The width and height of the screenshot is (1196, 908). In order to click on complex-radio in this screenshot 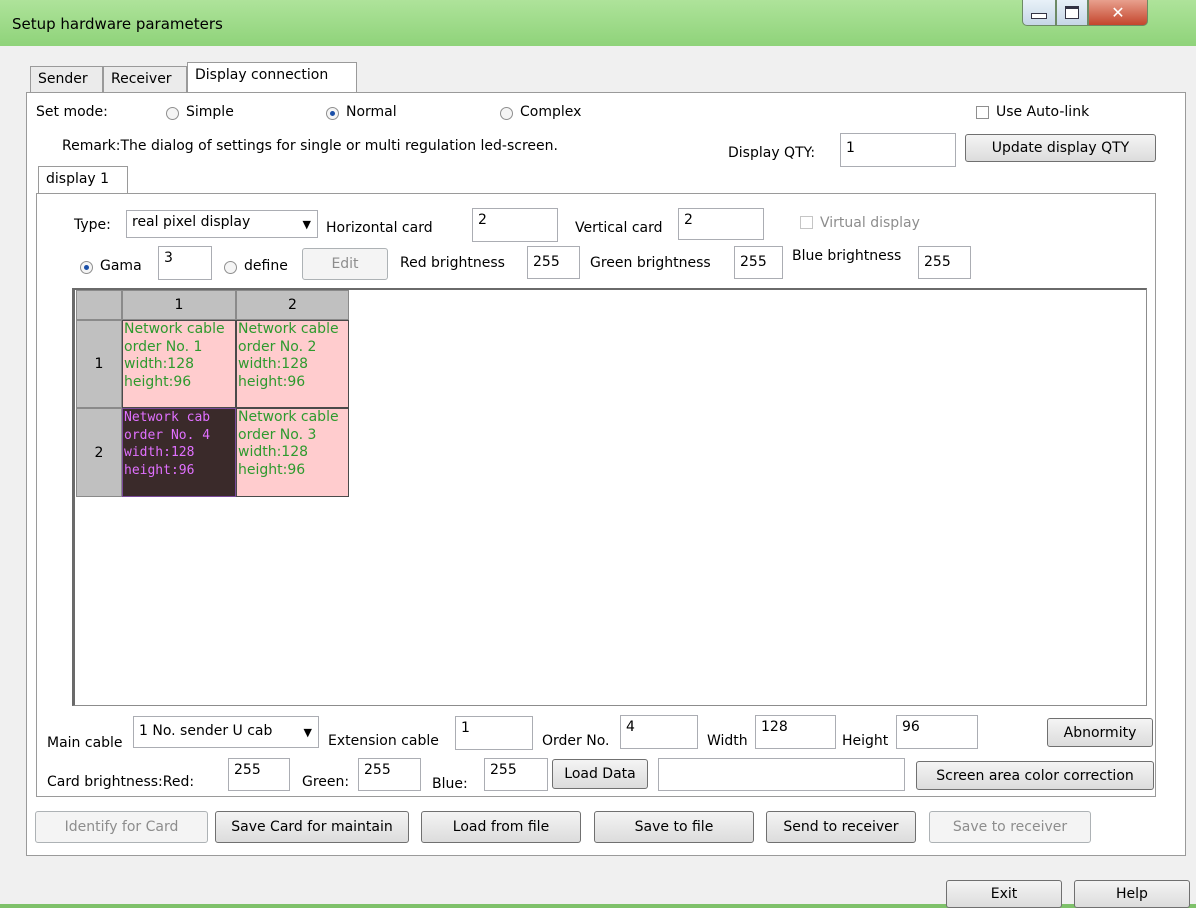, I will do `click(506, 113)`.